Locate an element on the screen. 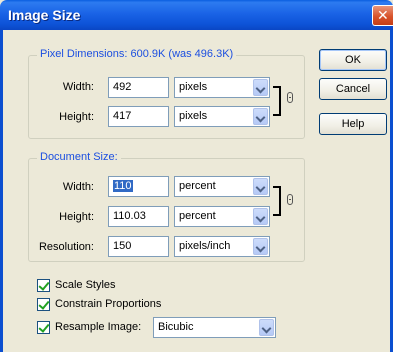 The height and width of the screenshot is (352, 393). pixel-width-input: 492 is located at coordinates (138, 87).